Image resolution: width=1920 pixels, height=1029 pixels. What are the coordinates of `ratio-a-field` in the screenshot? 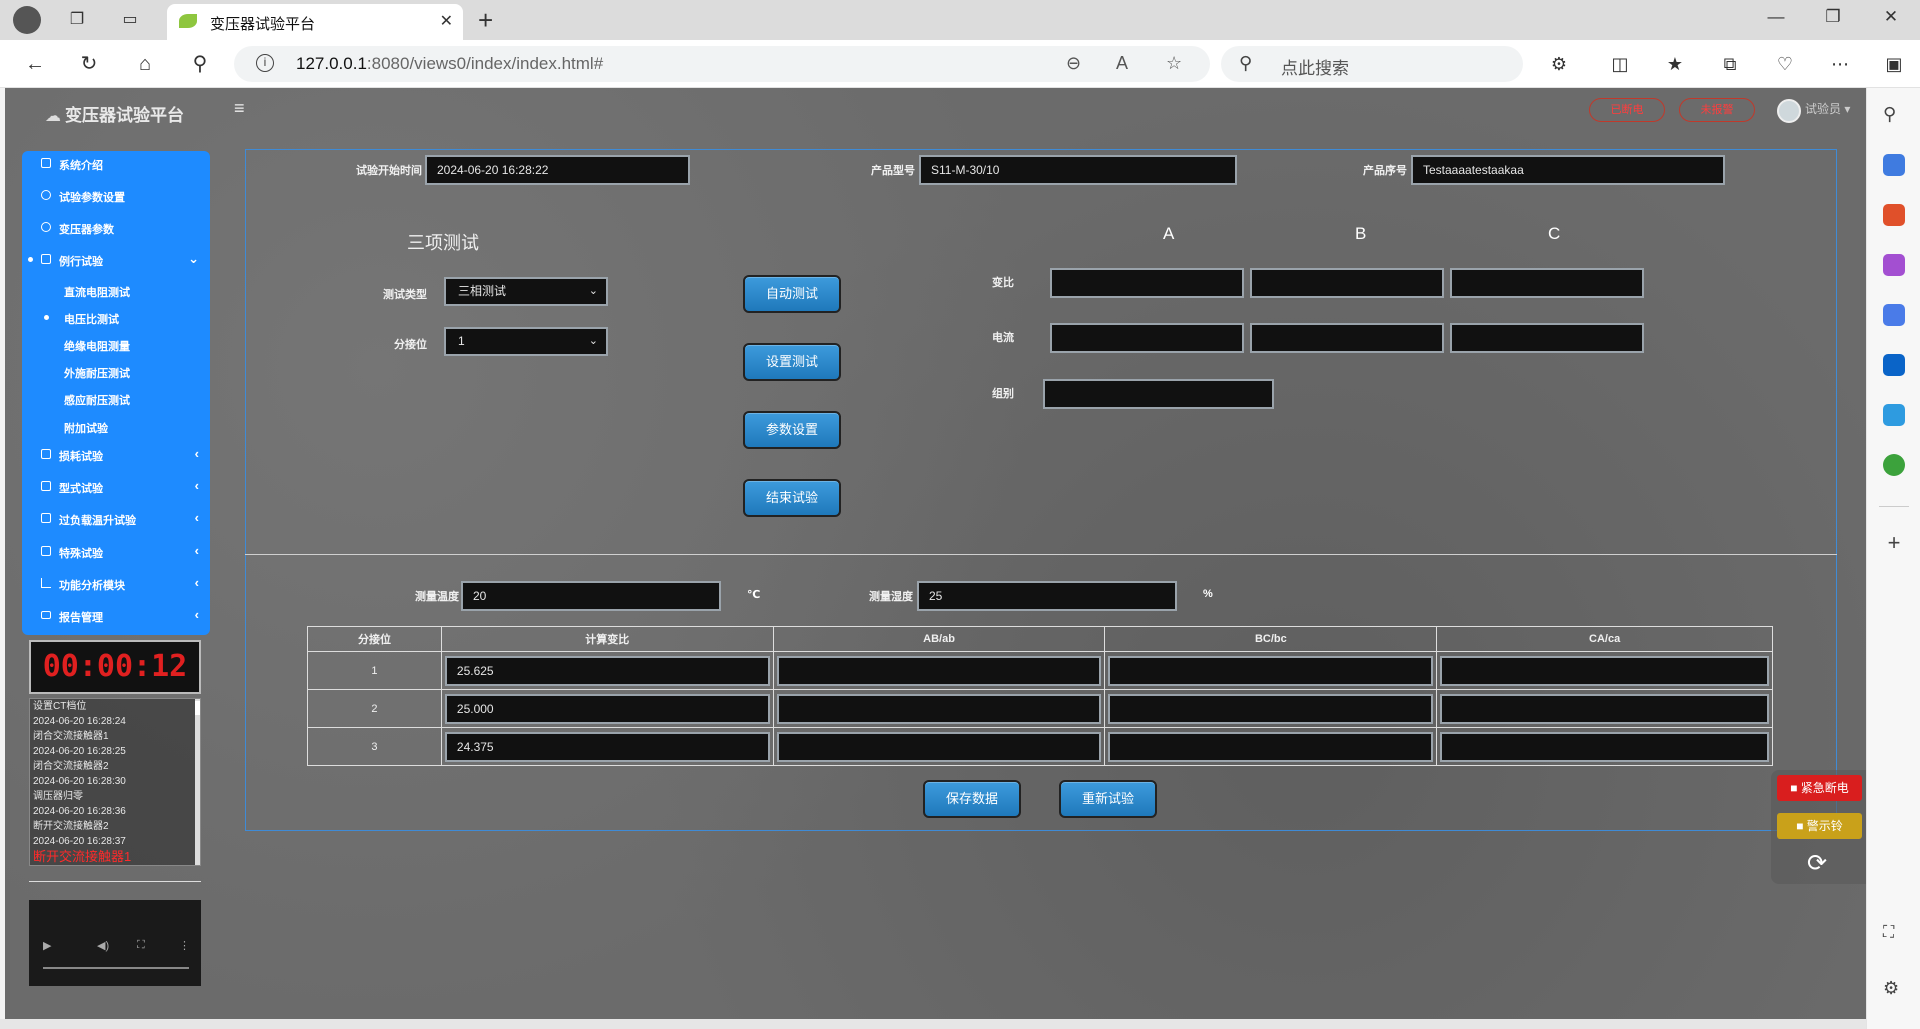 It's located at (1147, 283).